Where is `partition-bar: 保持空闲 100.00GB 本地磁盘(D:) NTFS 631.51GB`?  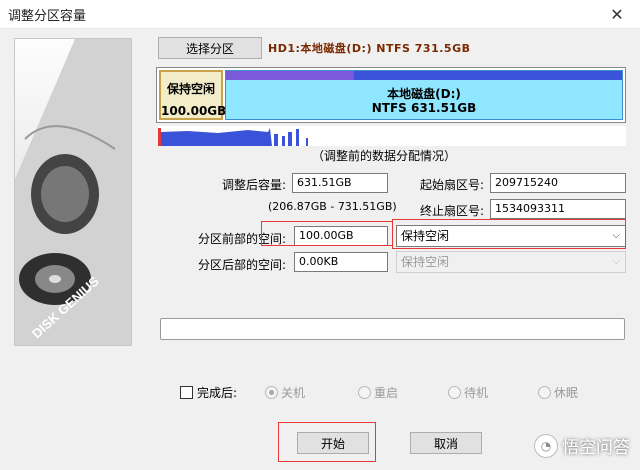
partition-bar: 保持空闲 100.00GB 本地磁盘(D:) NTFS 631.51GB is located at coordinates (391, 95).